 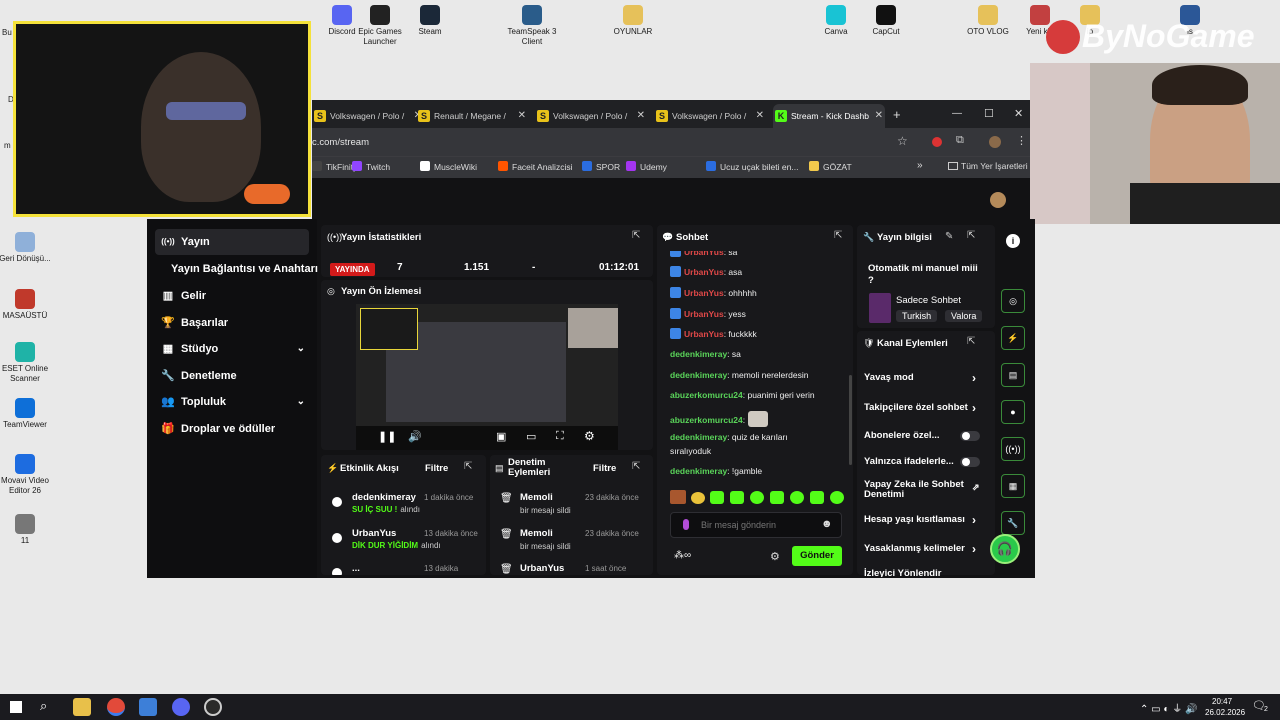 What do you see at coordinates (16, 707) in the screenshot?
I see `start-icon` at bounding box center [16, 707].